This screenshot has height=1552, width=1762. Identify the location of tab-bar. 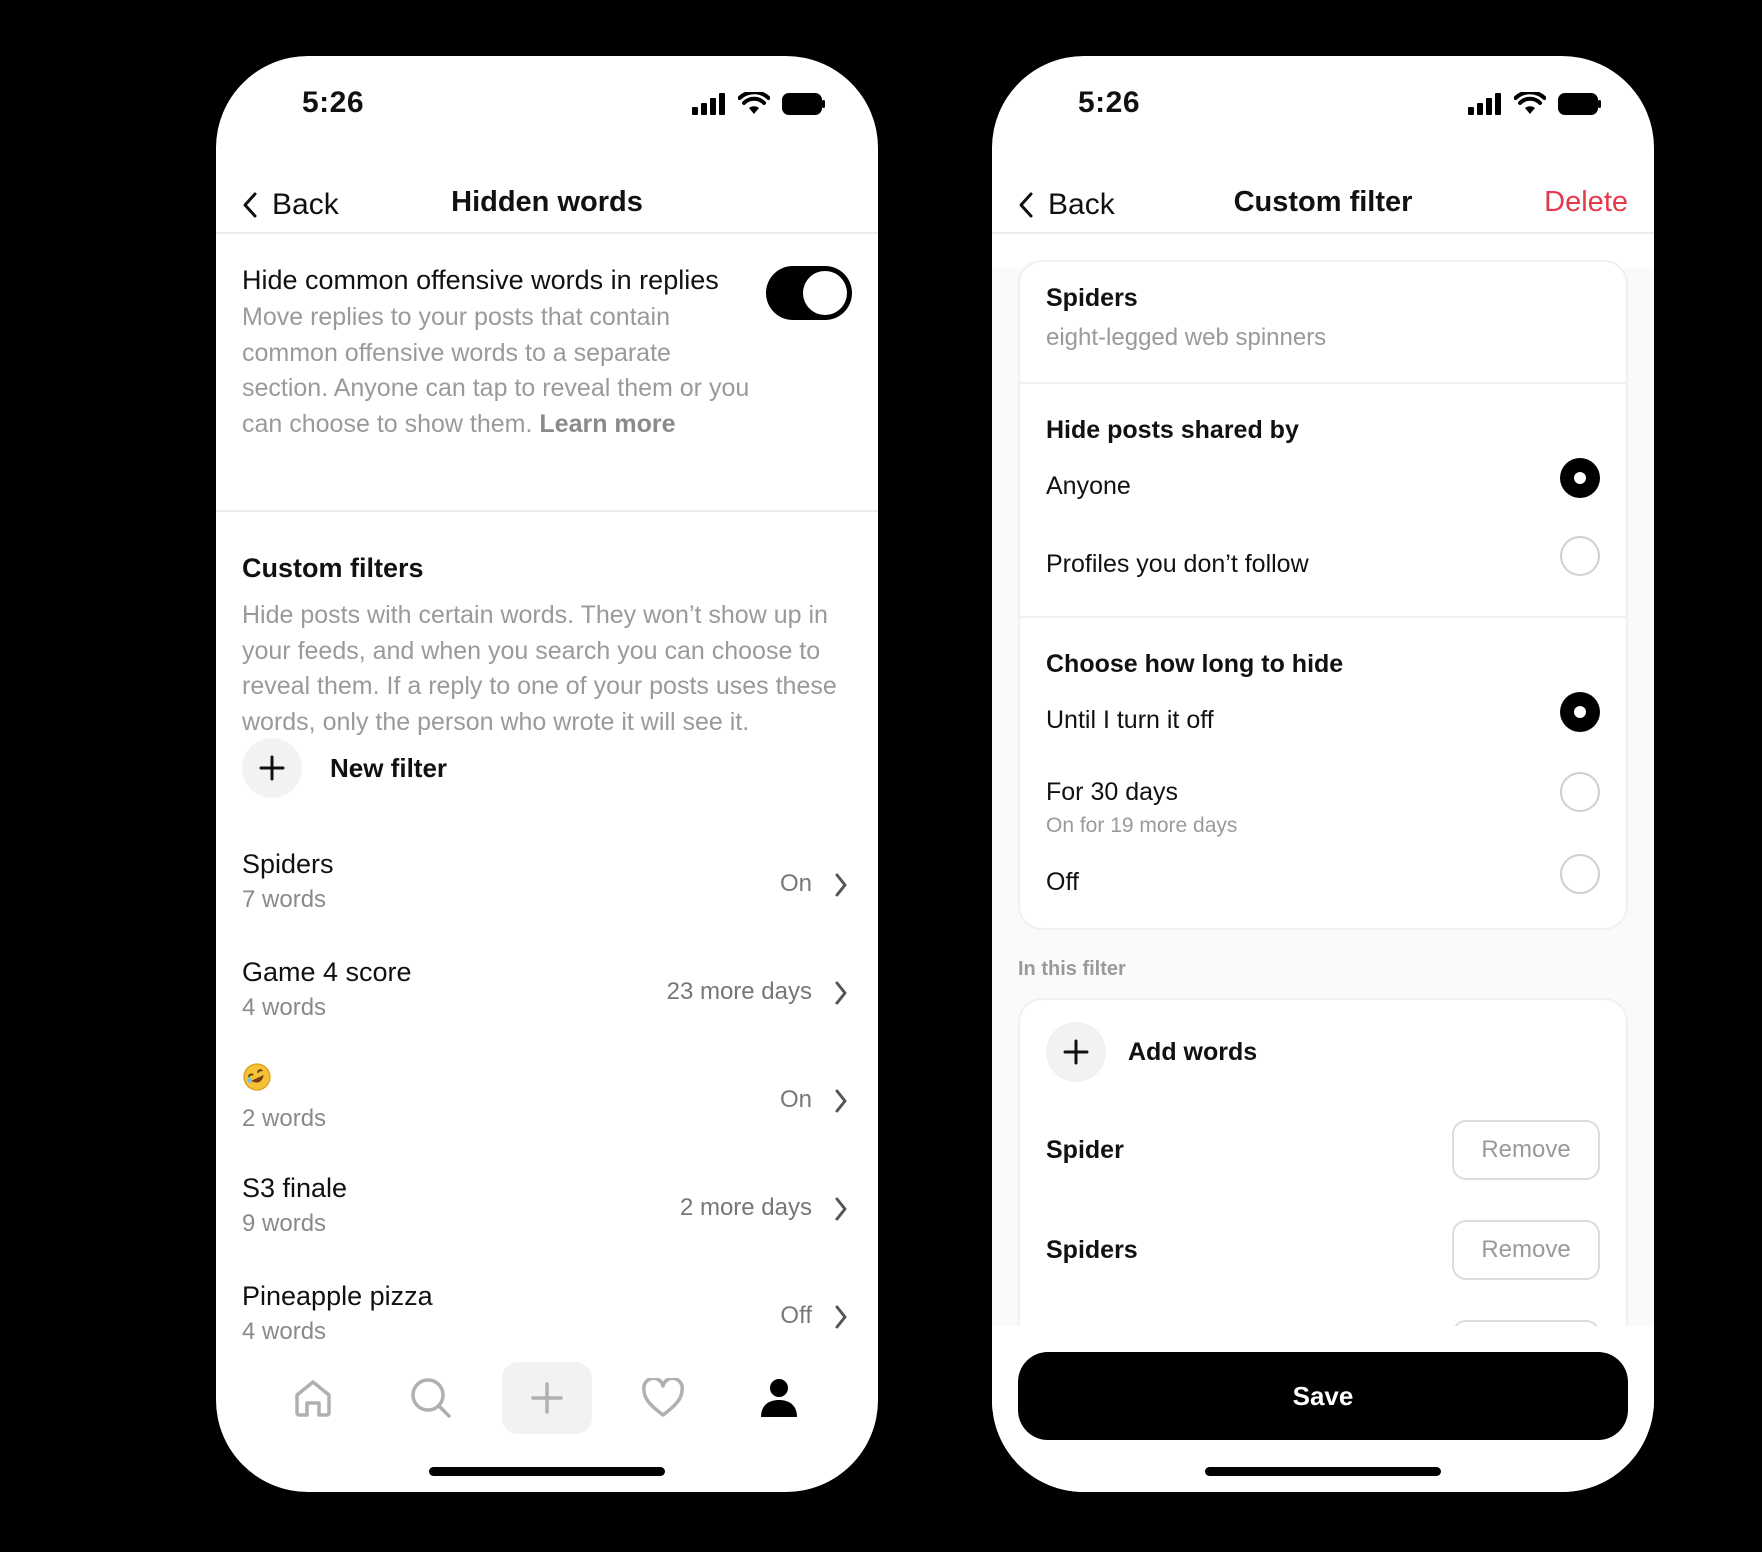
(547, 1402).